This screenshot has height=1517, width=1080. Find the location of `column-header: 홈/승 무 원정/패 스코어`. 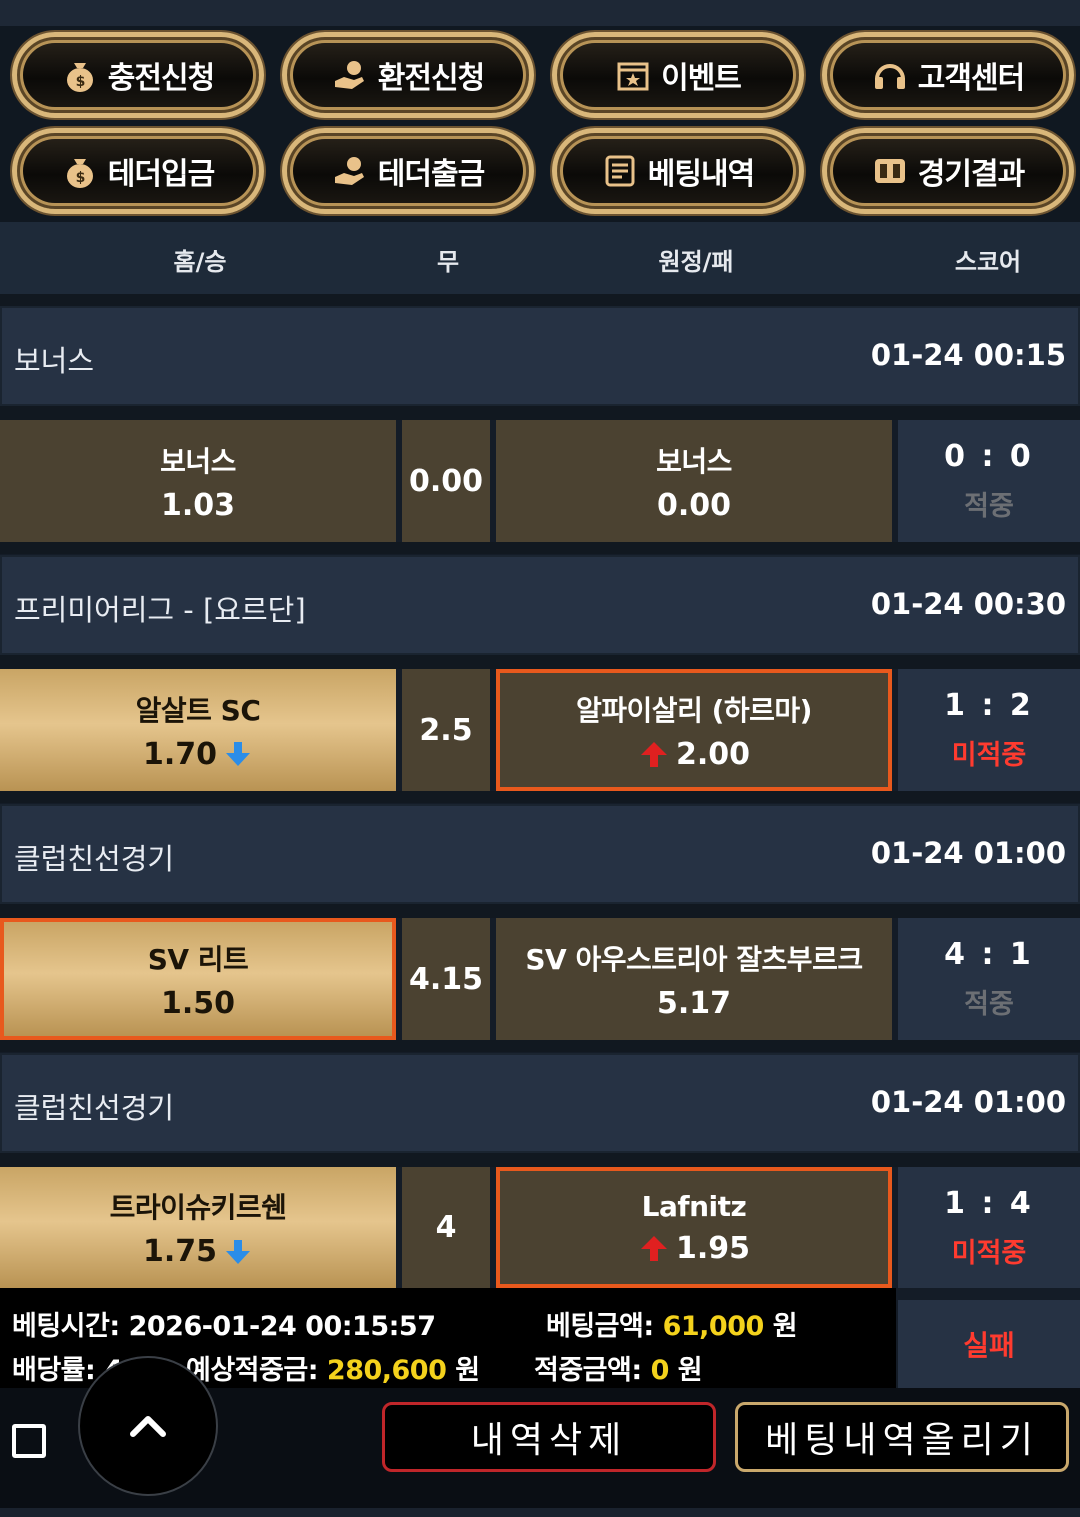

column-header: 홈/승 무 원정/패 스코어 is located at coordinates (540, 258).